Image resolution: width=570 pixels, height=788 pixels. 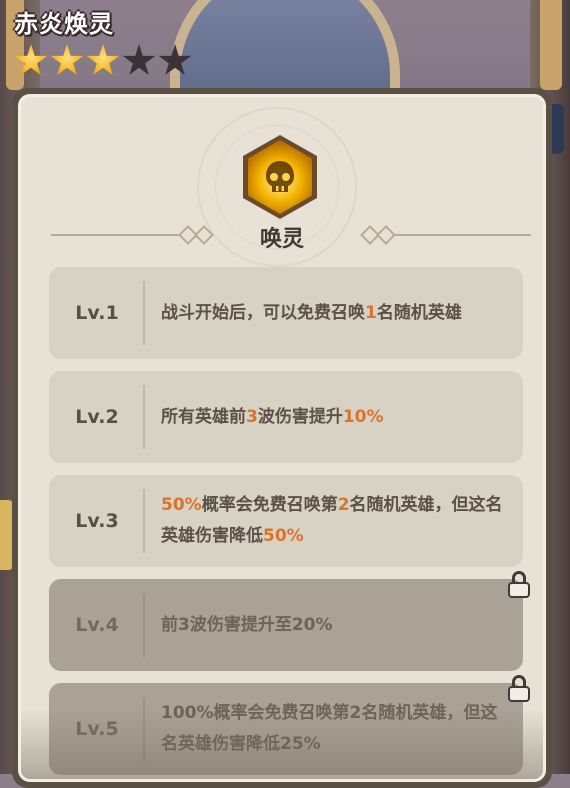 I want to click on star-rating, so click(x=103, y=62).